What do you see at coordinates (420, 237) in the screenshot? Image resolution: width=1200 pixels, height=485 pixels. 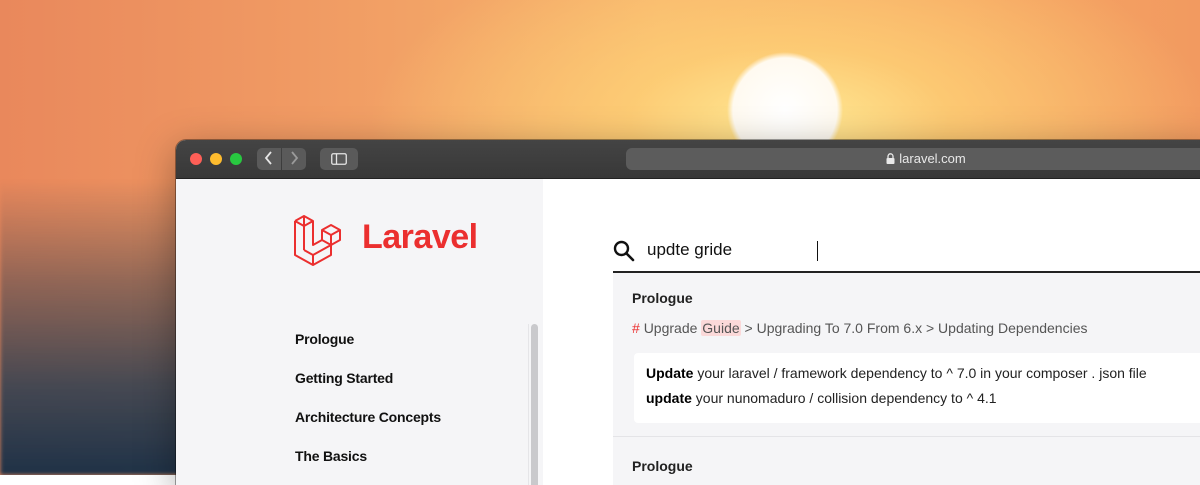 I see `brand-name: Laravel` at bounding box center [420, 237].